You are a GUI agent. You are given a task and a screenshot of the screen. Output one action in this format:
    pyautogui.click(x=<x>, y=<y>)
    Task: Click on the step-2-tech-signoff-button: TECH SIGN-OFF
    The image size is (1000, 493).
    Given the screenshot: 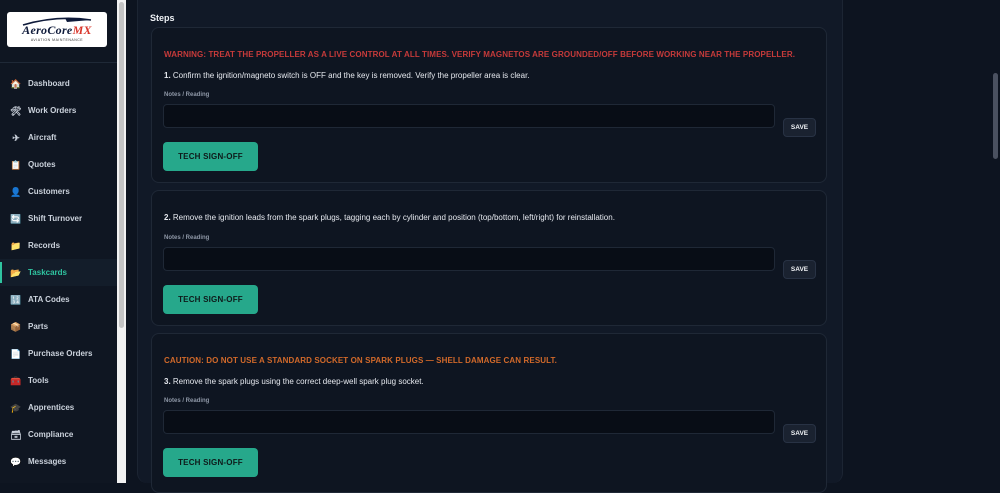 What is the action you would take?
    pyautogui.click(x=210, y=299)
    